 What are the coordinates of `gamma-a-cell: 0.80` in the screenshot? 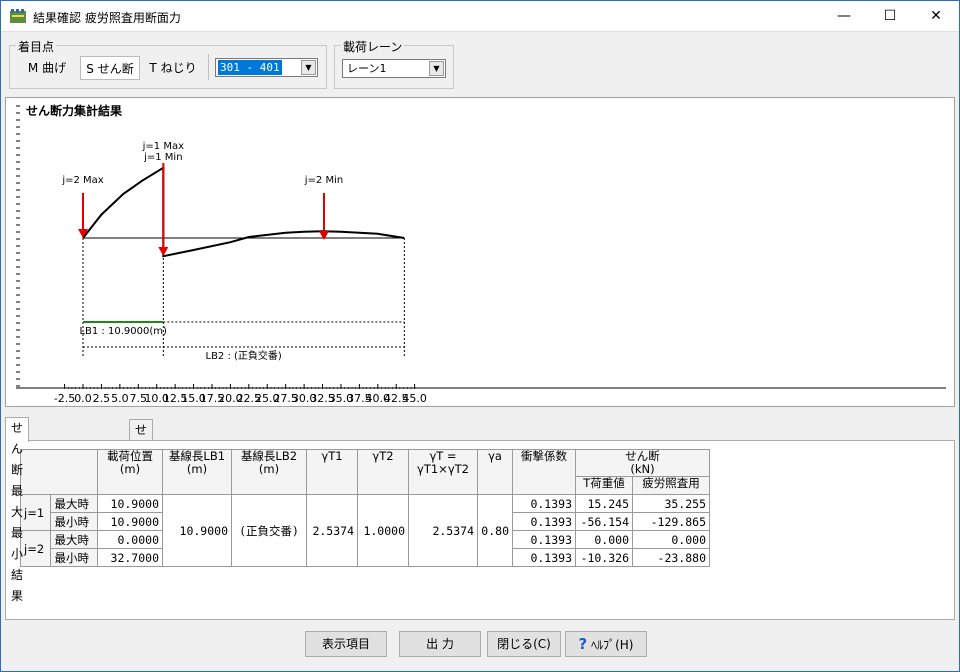 It's located at (495, 530).